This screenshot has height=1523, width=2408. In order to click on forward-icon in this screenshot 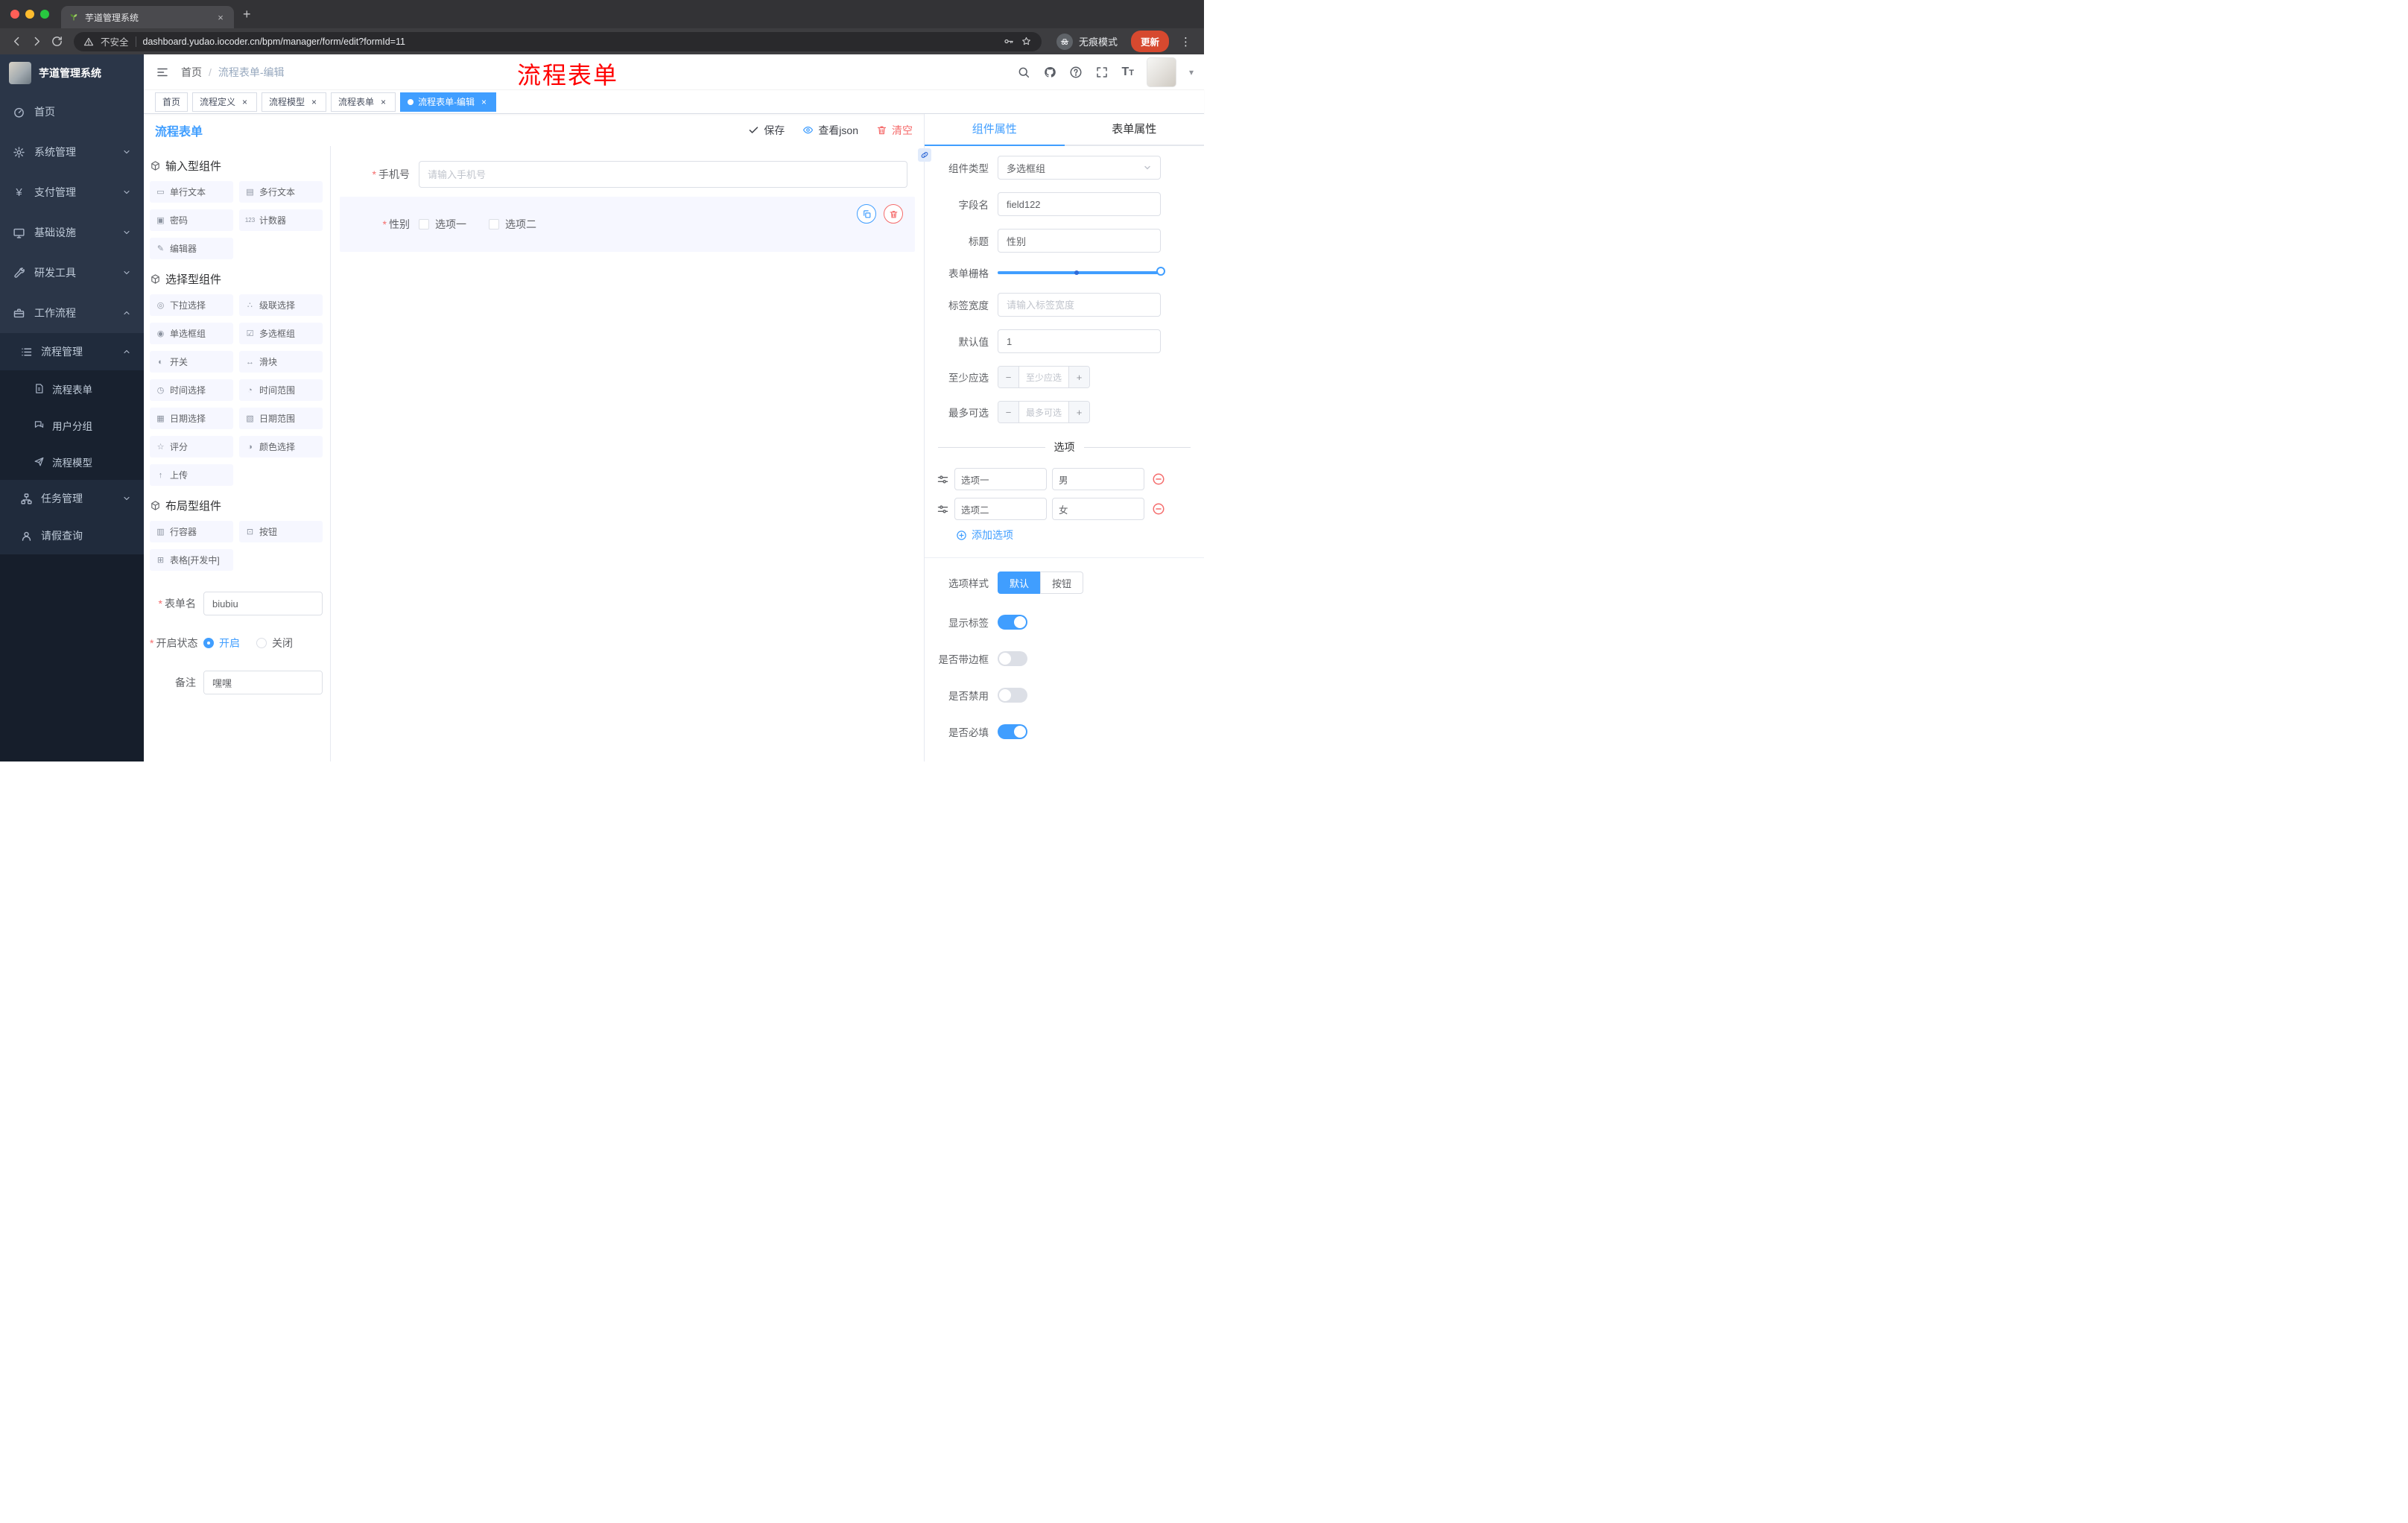, I will do `click(37, 41)`.